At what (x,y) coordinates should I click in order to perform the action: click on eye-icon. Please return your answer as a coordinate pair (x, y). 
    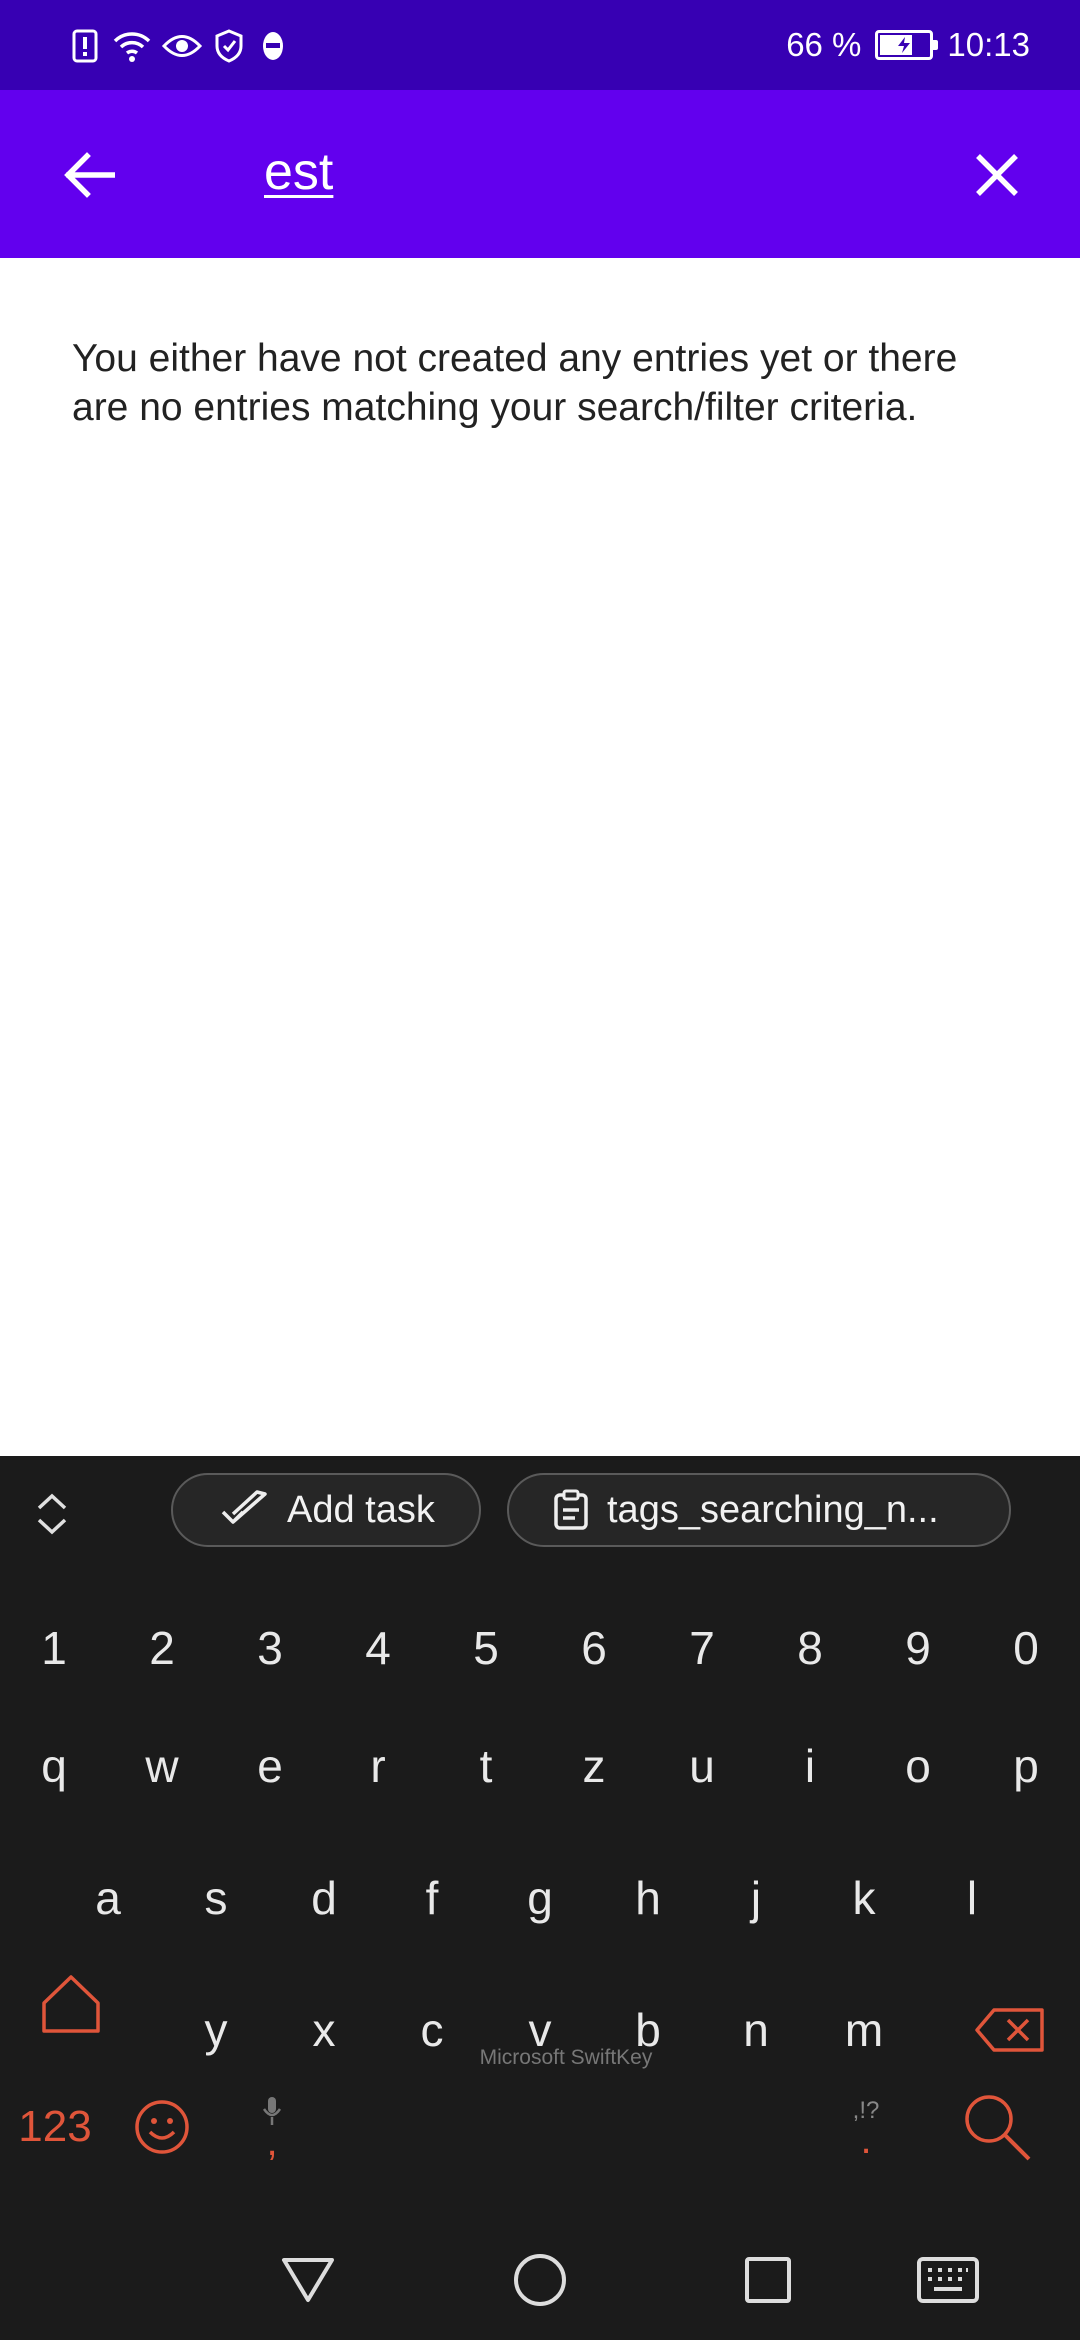
    Looking at the image, I should click on (182, 46).